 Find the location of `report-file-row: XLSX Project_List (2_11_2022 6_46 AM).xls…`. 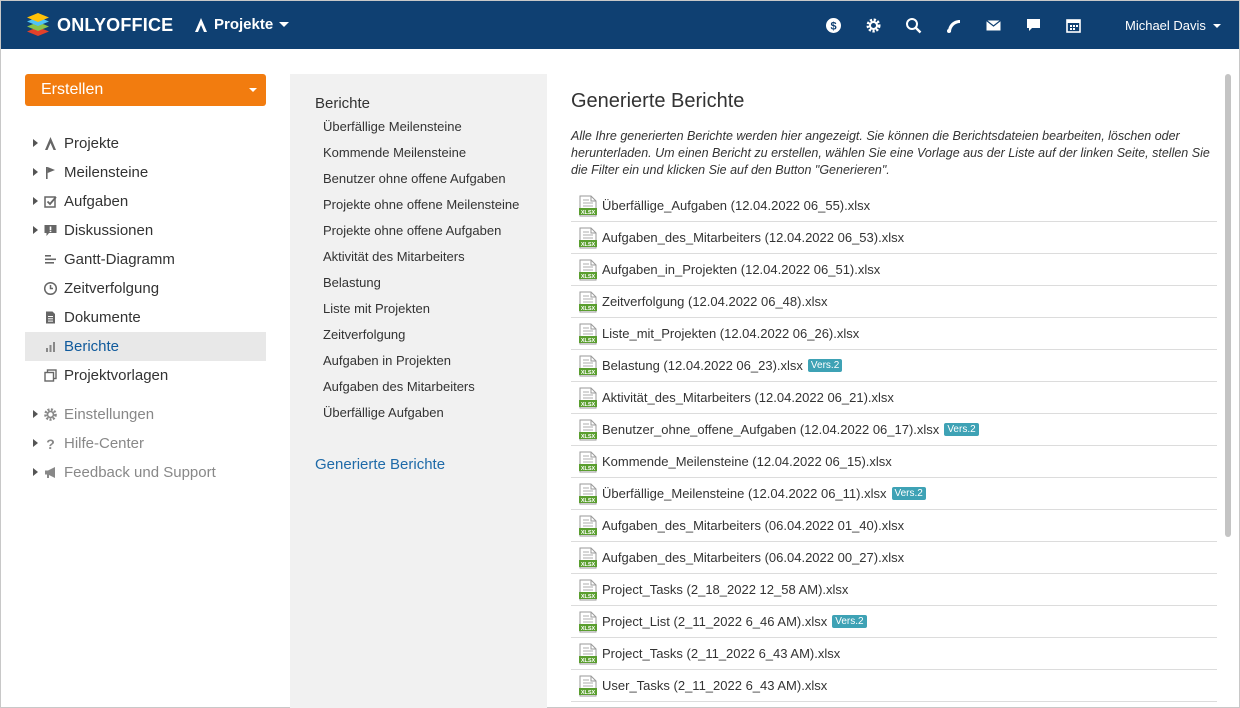

report-file-row: XLSX Project_List (2_11_2022 6_46 AM).xls… is located at coordinates (894, 622).